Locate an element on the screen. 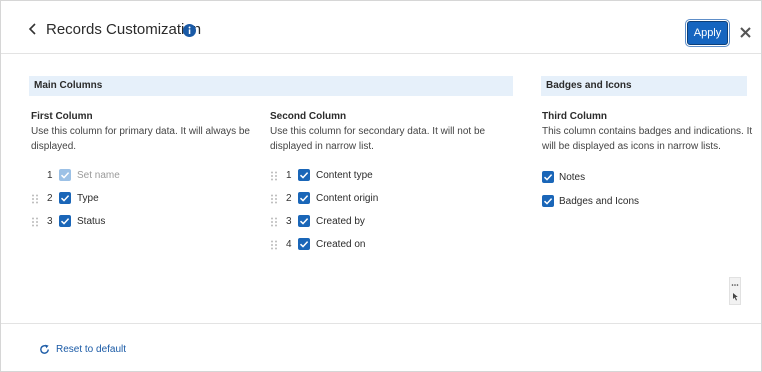 The width and height of the screenshot is (762, 372). more-icon is located at coordinates (735, 291).